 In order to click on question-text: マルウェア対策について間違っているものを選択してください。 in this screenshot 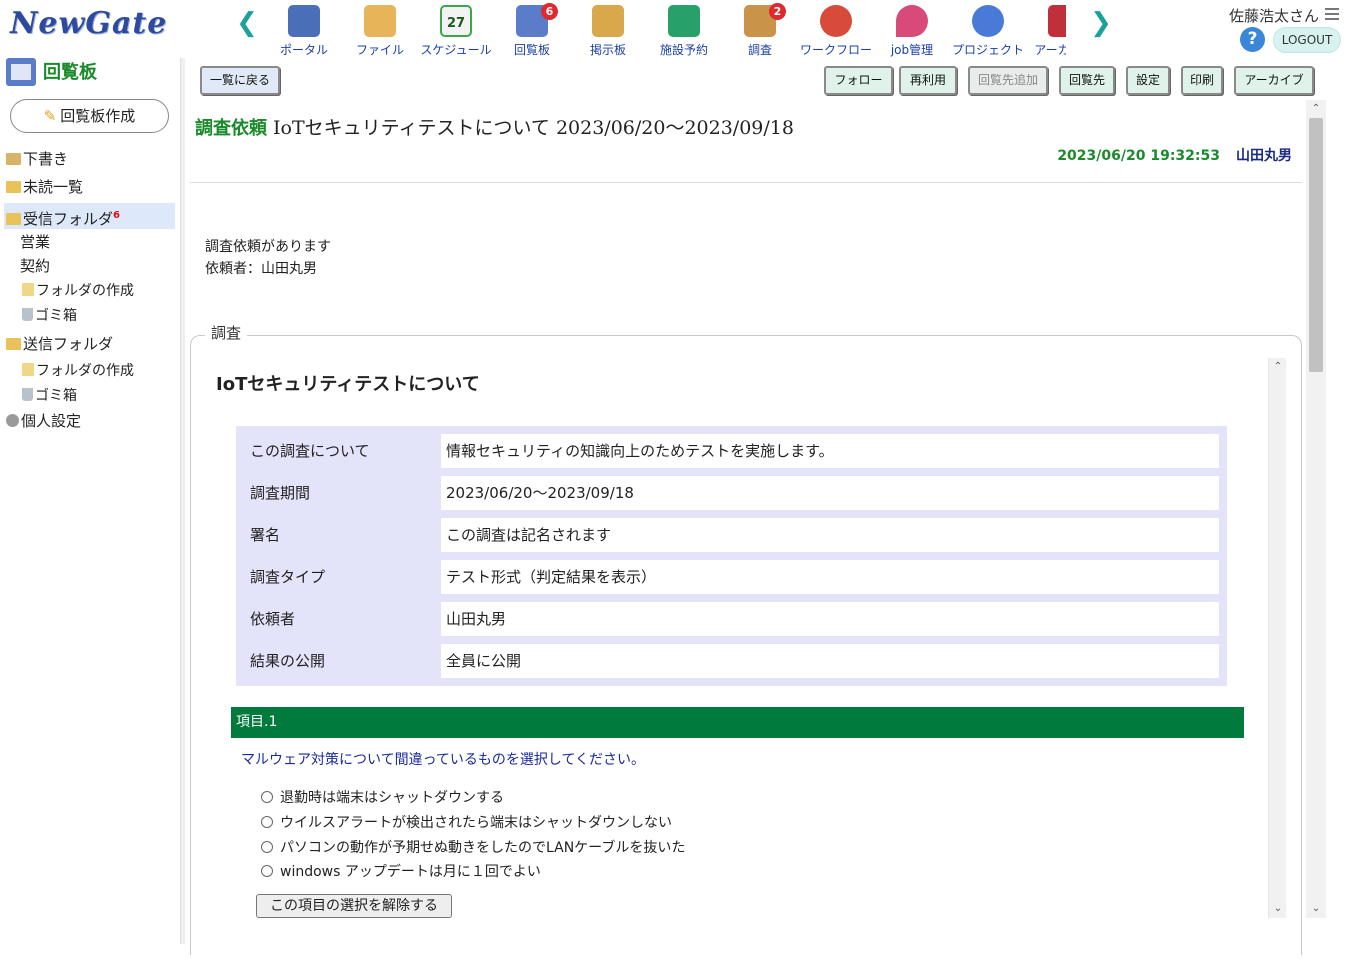, I will do `click(443, 760)`.